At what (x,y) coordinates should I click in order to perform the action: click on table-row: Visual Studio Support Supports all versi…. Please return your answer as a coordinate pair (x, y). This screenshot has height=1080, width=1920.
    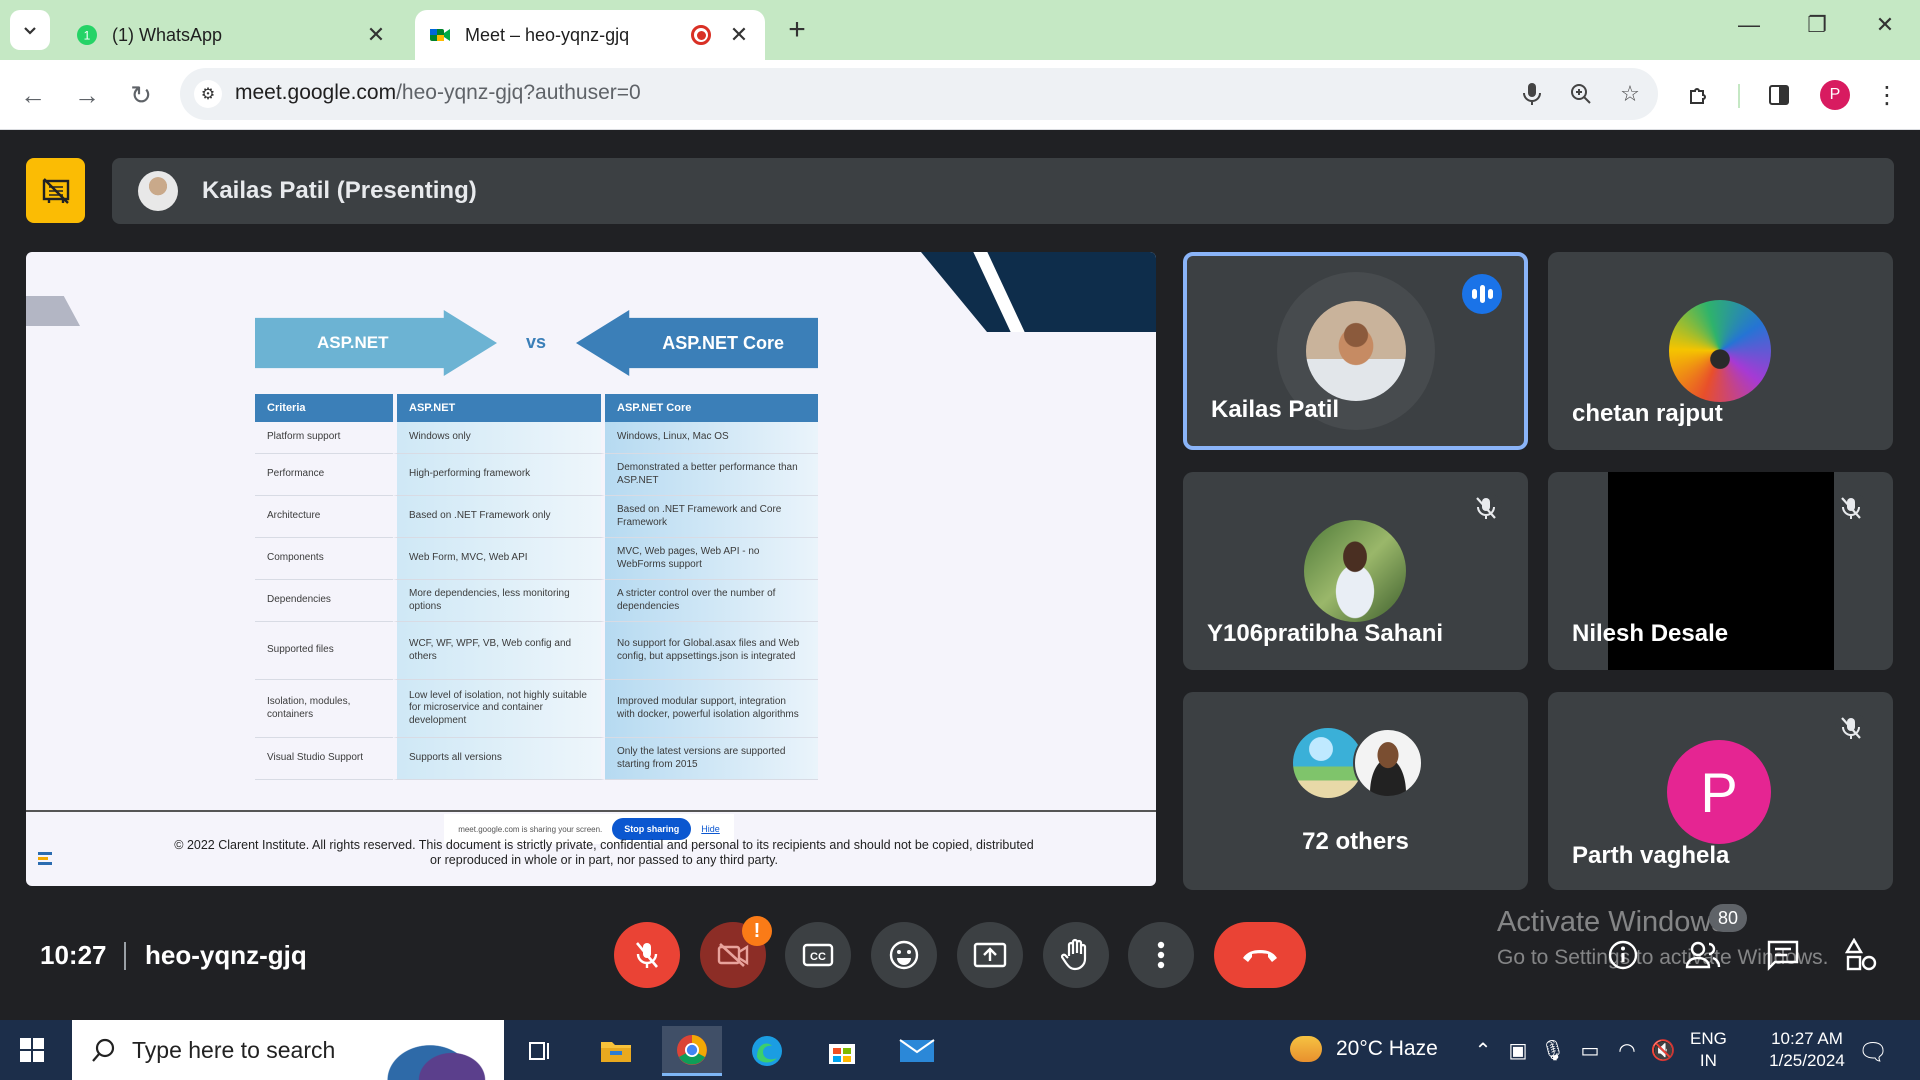
    Looking at the image, I should click on (536, 759).